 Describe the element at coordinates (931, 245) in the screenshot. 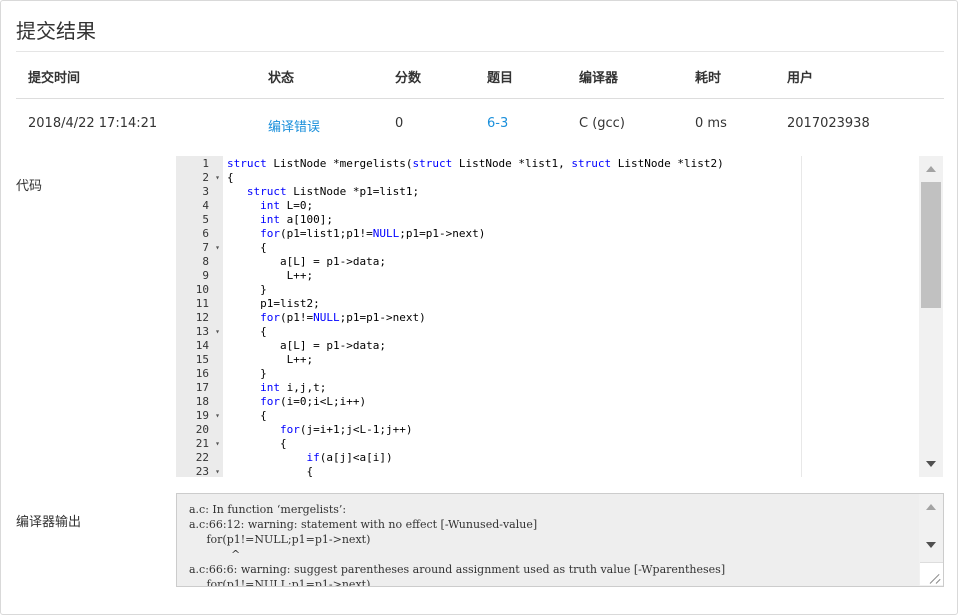

I see `scrollbar-thumb` at that location.